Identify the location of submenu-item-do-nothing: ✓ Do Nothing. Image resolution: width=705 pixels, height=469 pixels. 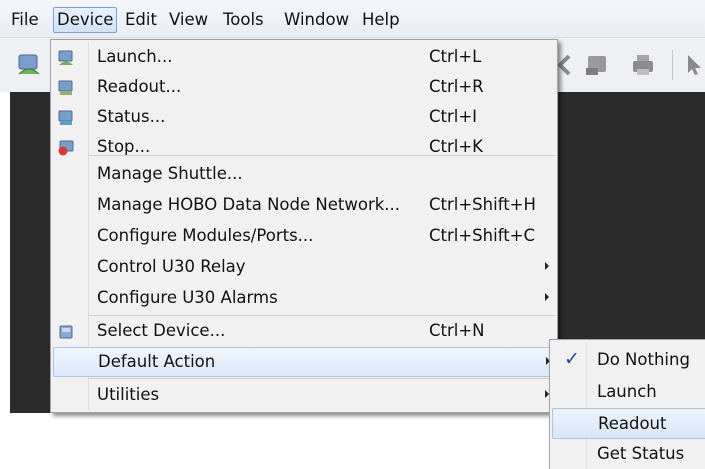
(628, 360).